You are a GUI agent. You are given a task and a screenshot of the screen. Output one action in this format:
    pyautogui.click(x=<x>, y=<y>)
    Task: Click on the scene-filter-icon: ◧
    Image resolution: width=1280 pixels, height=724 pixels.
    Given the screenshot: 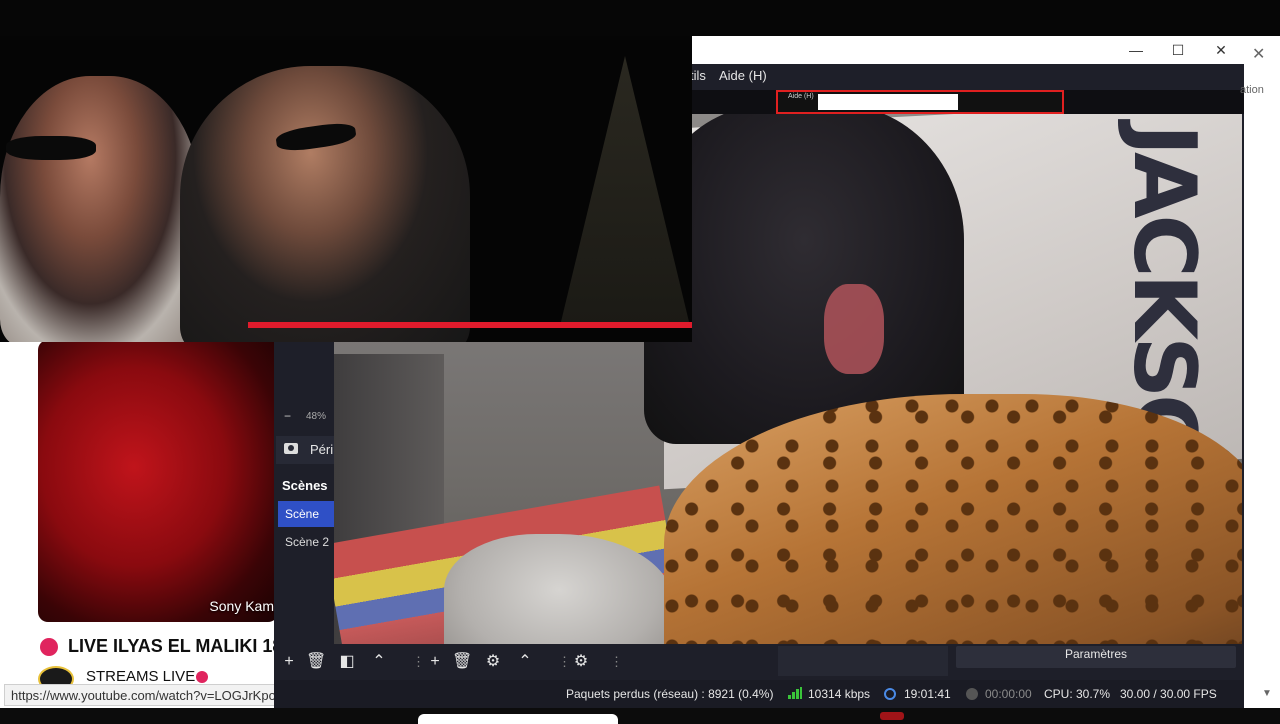 What is the action you would take?
    pyautogui.click(x=347, y=662)
    